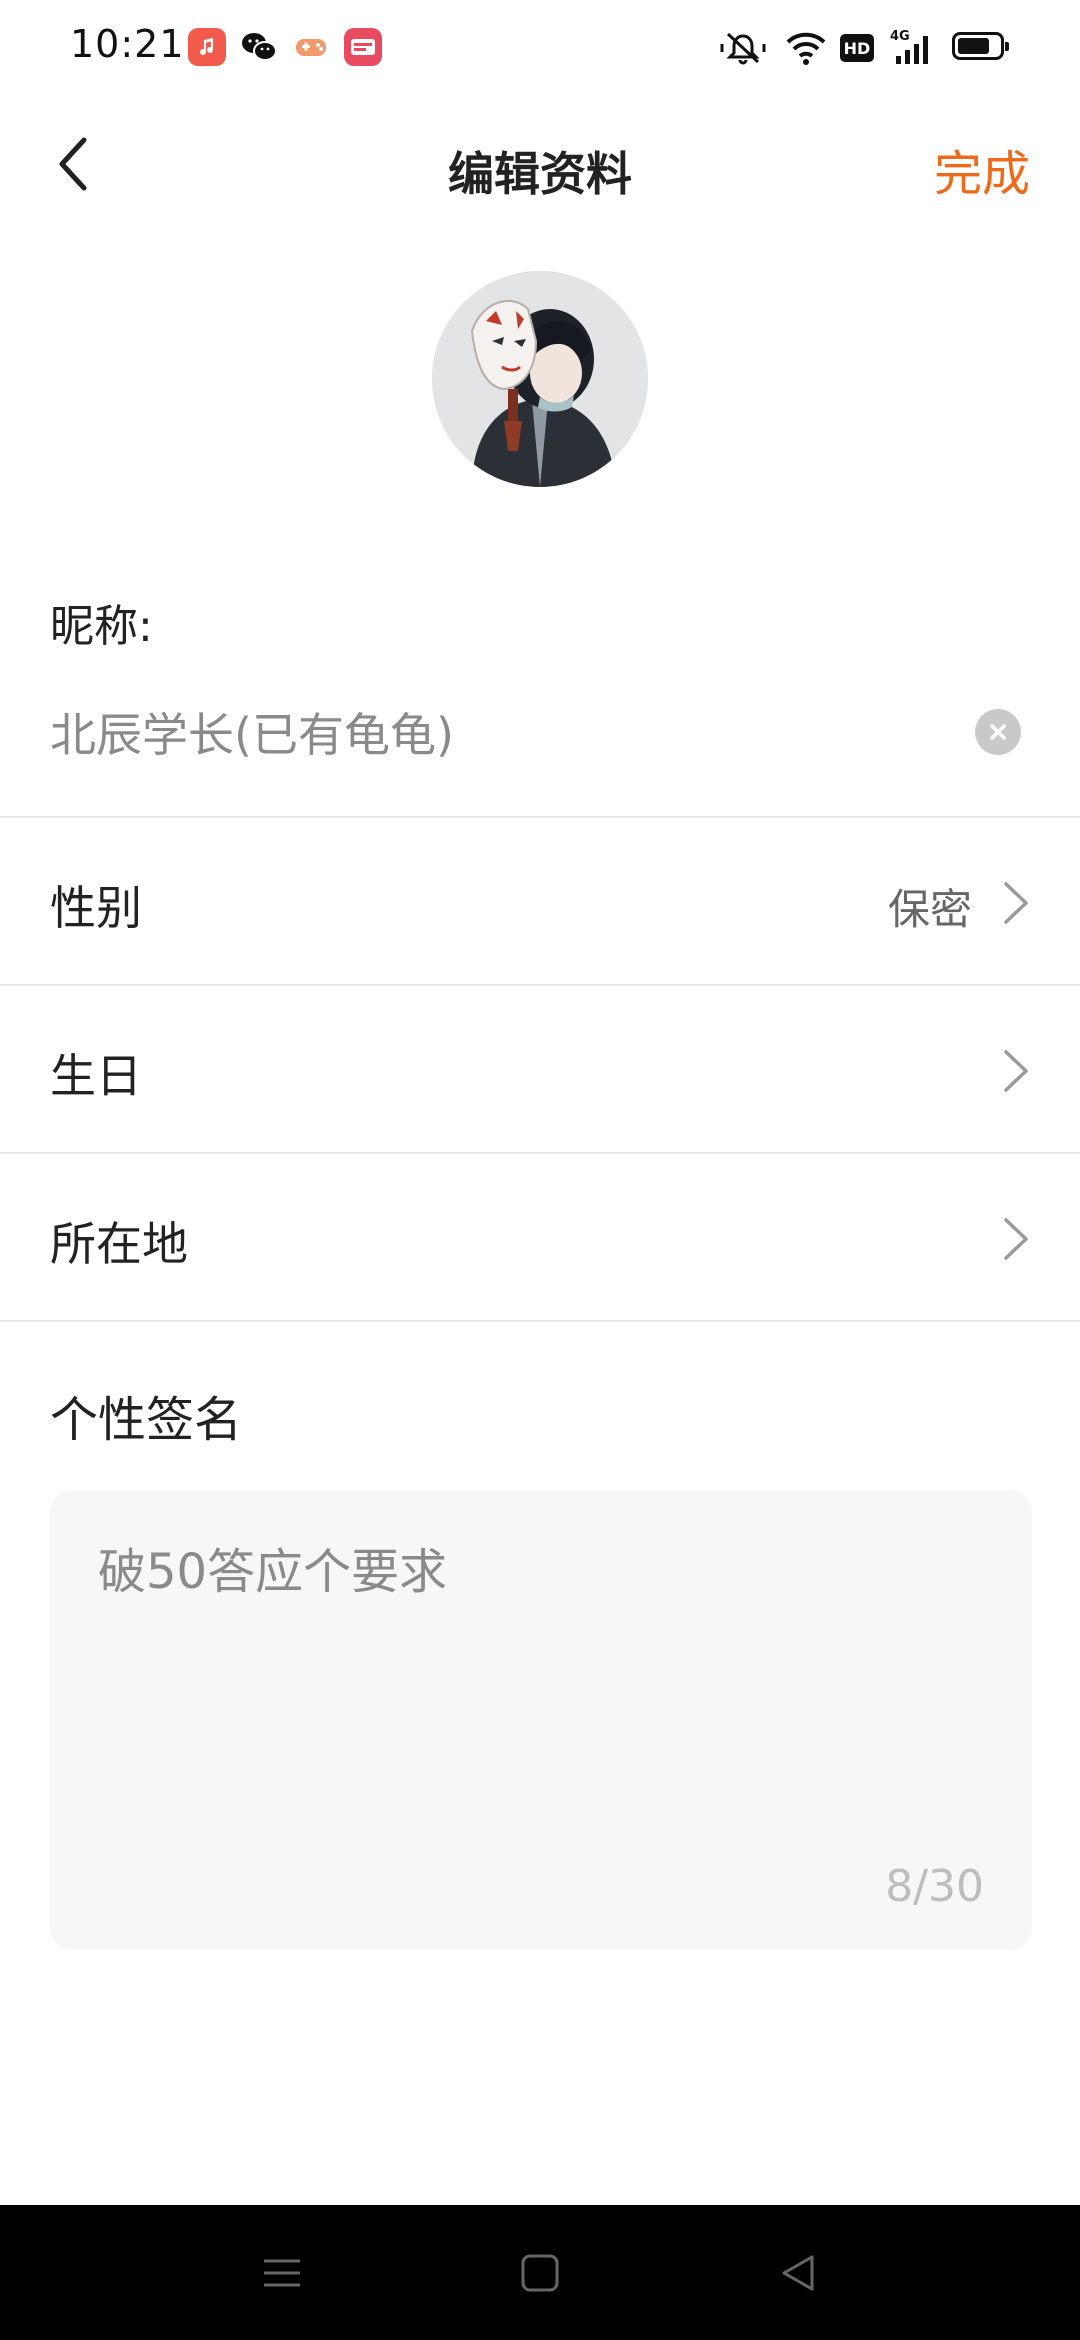  What do you see at coordinates (540, 903) in the screenshot?
I see `gender-row: 性别 保密` at bounding box center [540, 903].